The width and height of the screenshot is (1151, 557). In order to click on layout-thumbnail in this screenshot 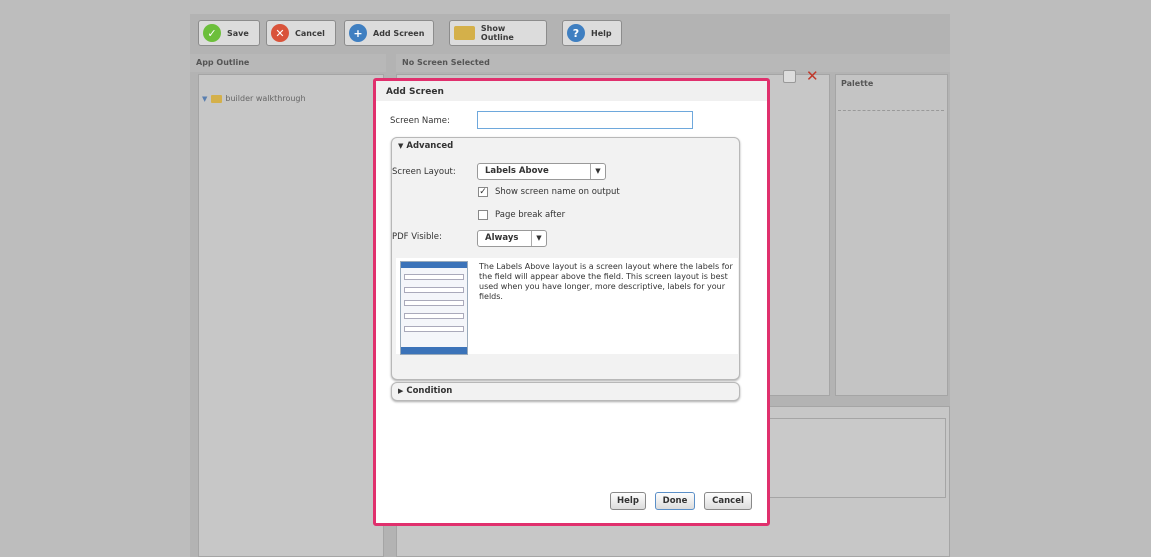, I will do `click(434, 308)`.